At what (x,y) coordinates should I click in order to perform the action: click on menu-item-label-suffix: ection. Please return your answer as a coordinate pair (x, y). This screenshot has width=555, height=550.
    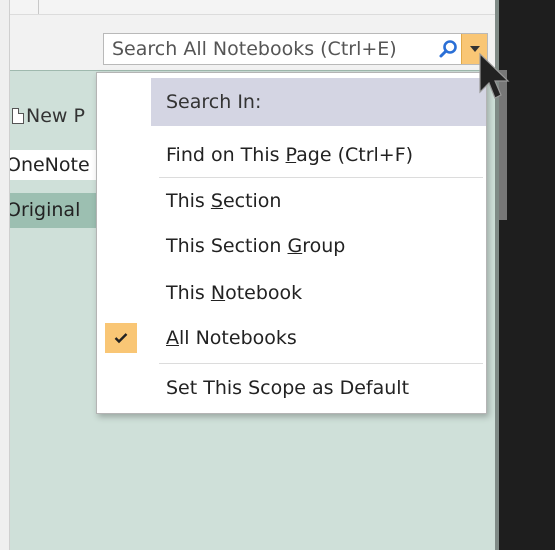
    Looking at the image, I should click on (252, 201).